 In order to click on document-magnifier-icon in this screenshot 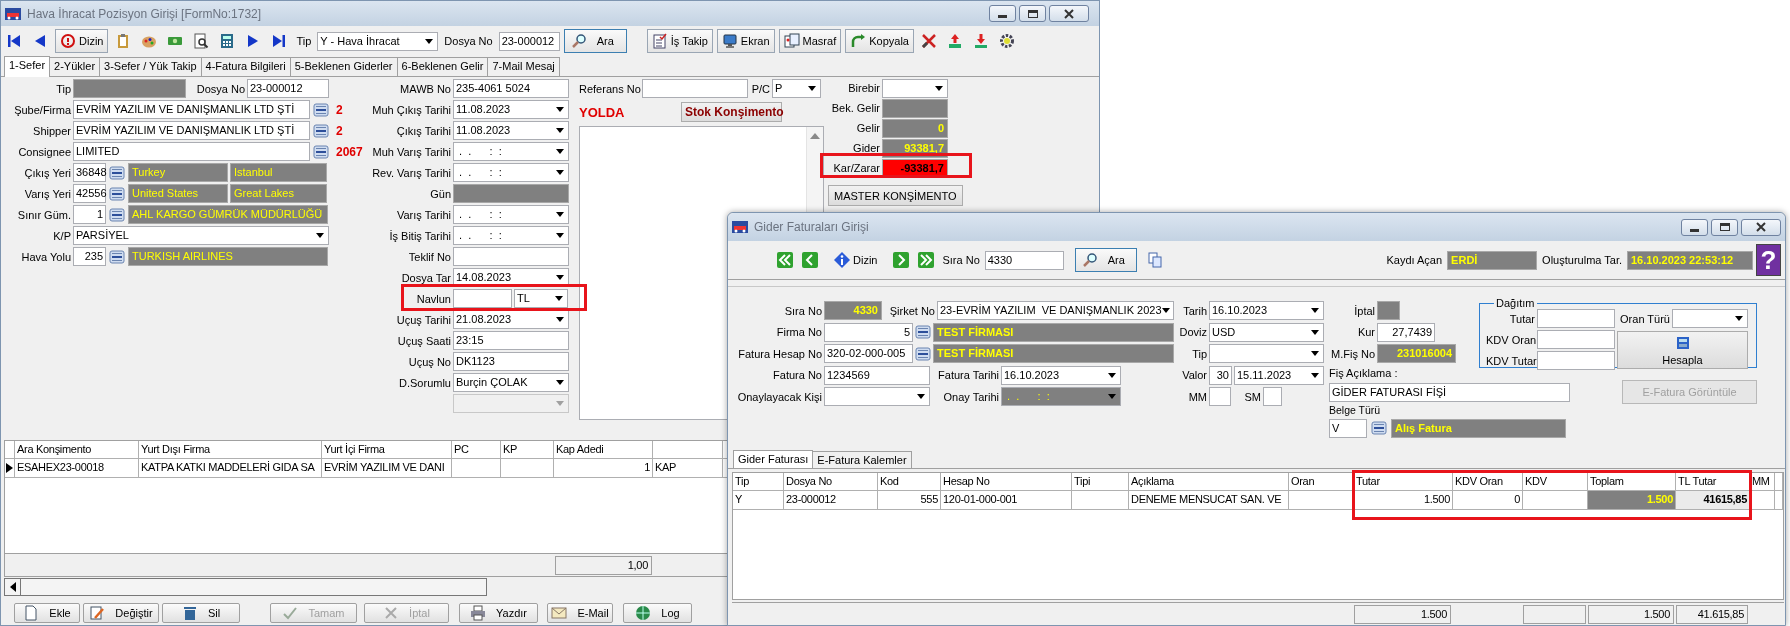, I will do `click(201, 41)`.